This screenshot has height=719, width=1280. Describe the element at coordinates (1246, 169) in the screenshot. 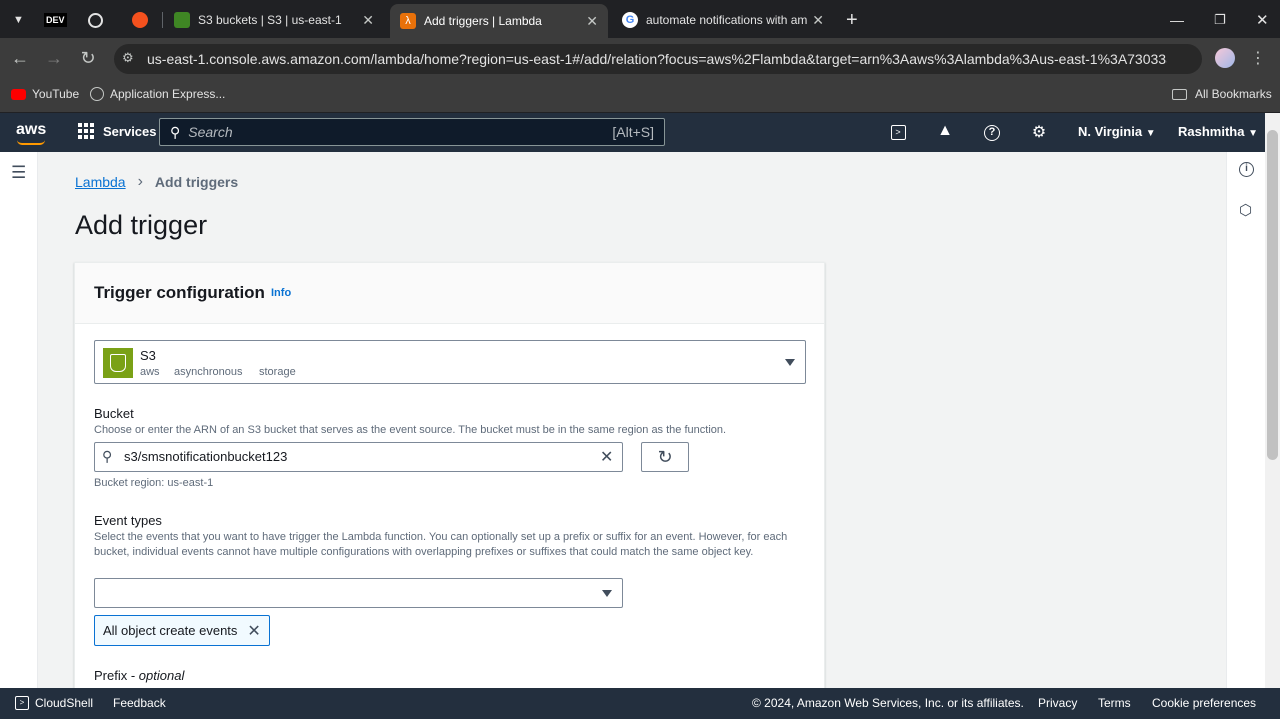

I see `info-icon: i` at that location.